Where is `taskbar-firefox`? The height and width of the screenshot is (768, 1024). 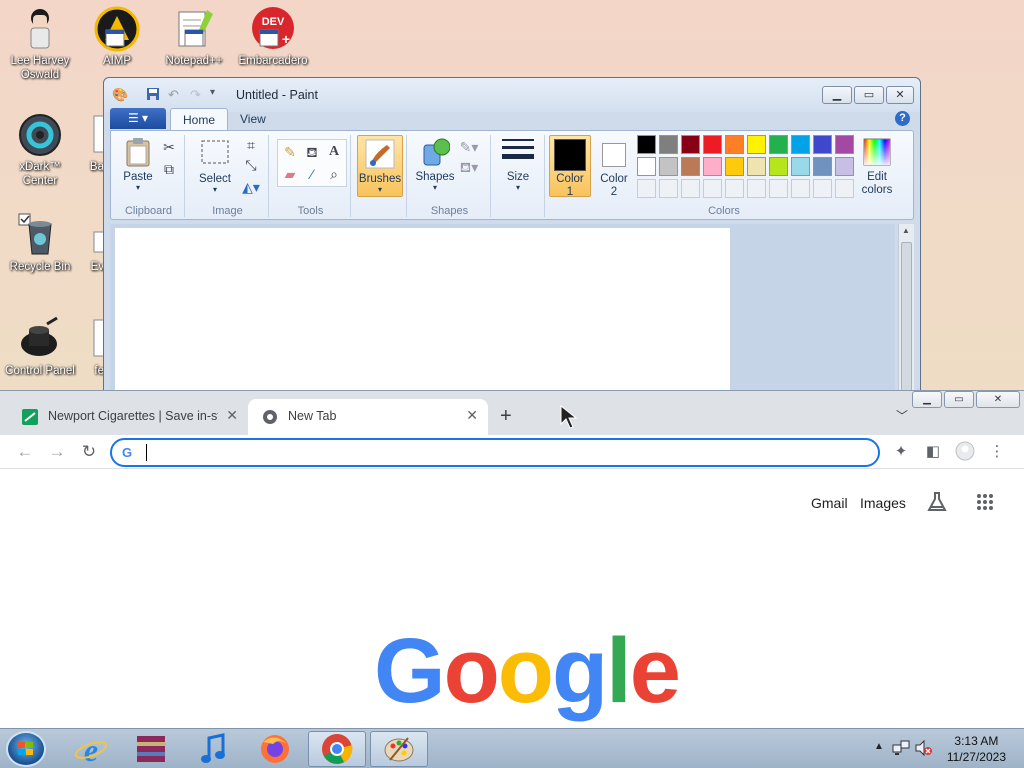
taskbar-firefox is located at coordinates (275, 749).